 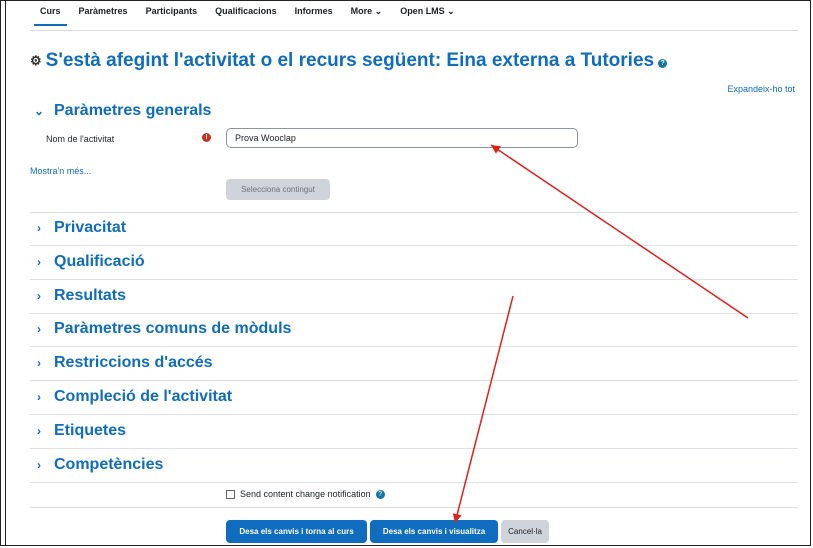 I want to click on arrow-to-save-display, so click(x=483, y=409).